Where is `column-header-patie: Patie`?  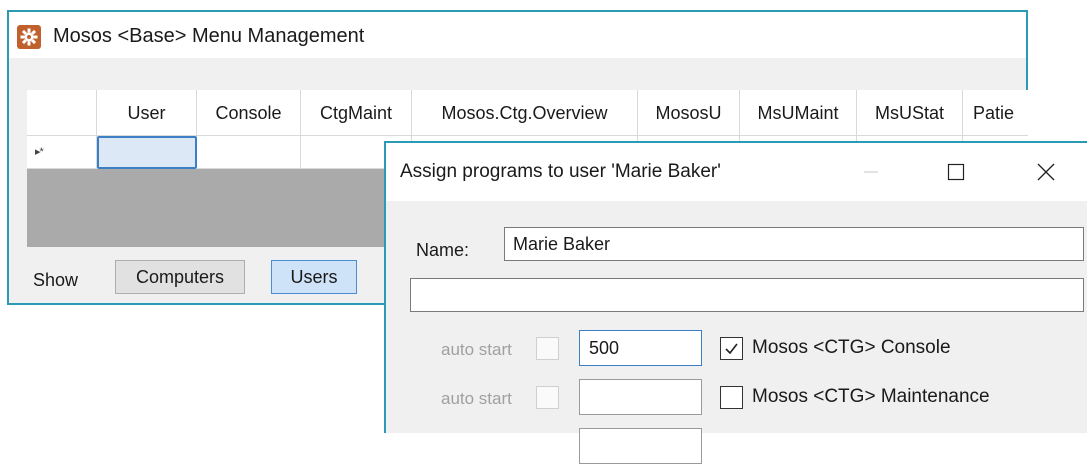 column-header-patie: Patie is located at coordinates (995, 113).